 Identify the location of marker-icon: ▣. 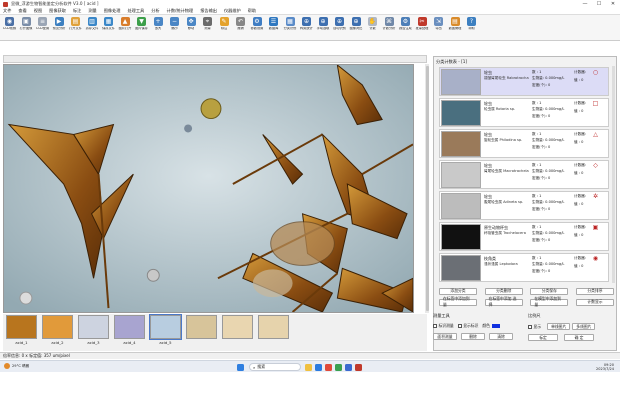
(595, 227).